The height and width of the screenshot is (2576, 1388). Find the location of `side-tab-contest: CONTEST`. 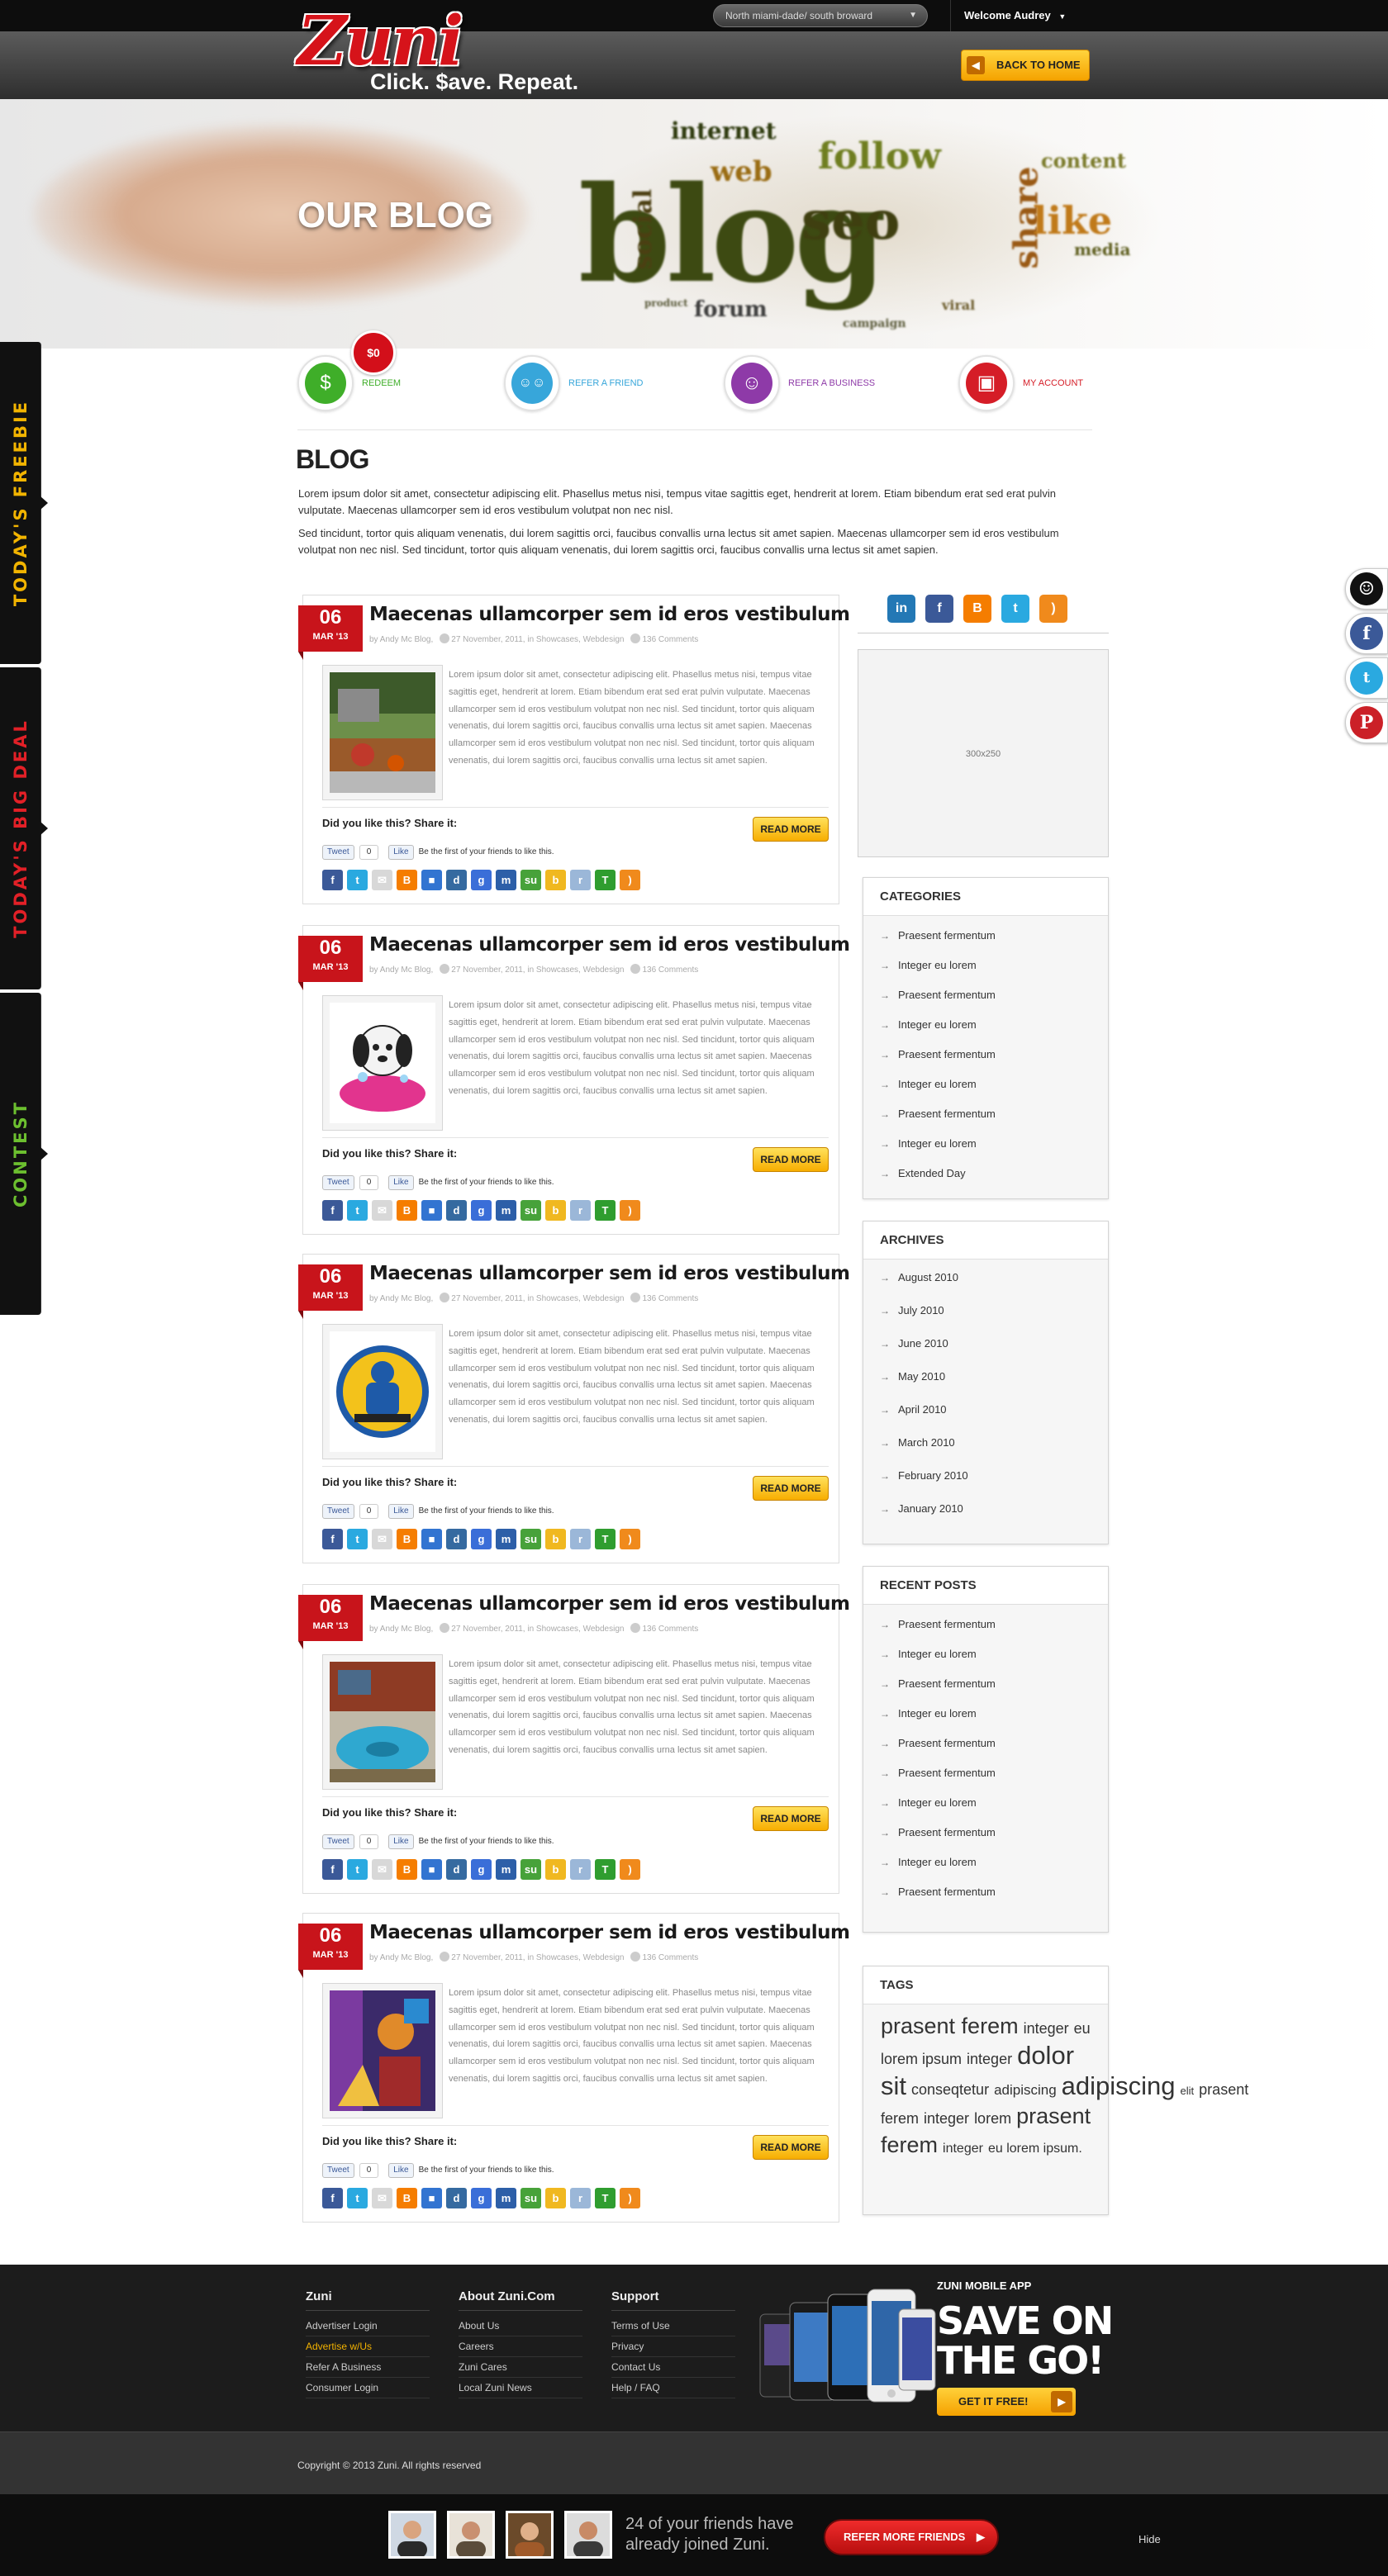

side-tab-contest: CONTEST is located at coordinates (24, 1154).